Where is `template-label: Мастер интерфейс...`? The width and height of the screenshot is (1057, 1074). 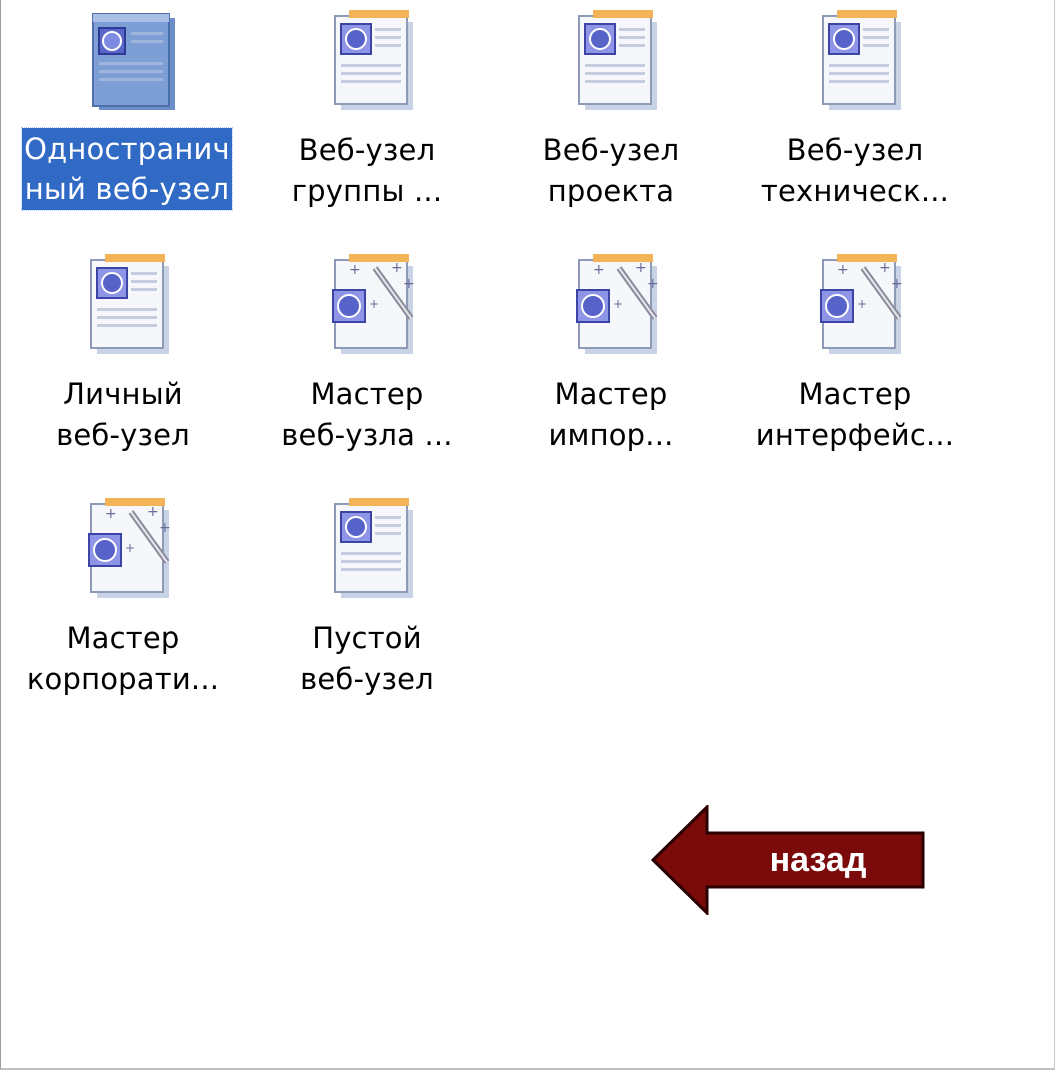 template-label: Мастер интерфейс... is located at coordinates (855, 415).